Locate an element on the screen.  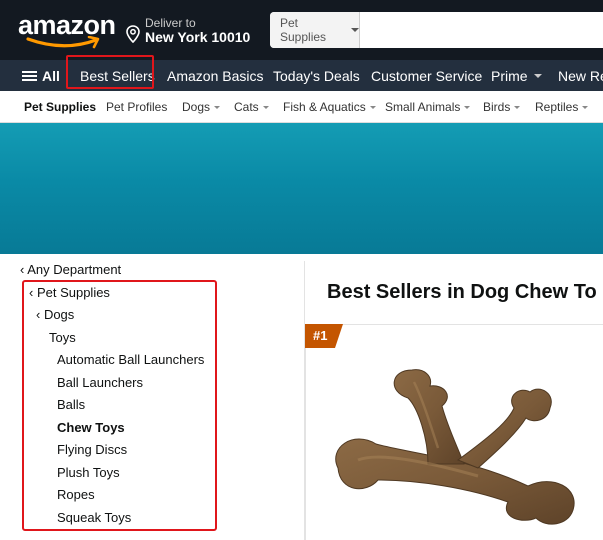
product-image-wishbone-chew-toy is located at coordinates (453, 449).